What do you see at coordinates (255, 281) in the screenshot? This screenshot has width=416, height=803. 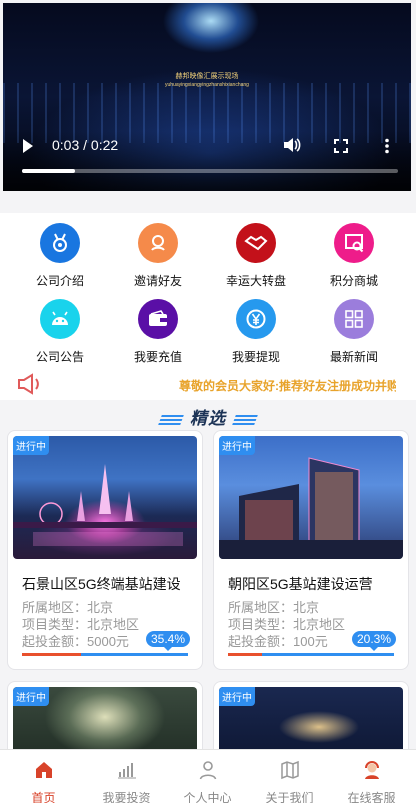 I see `menu-item-label: 幸运大转盘` at bounding box center [255, 281].